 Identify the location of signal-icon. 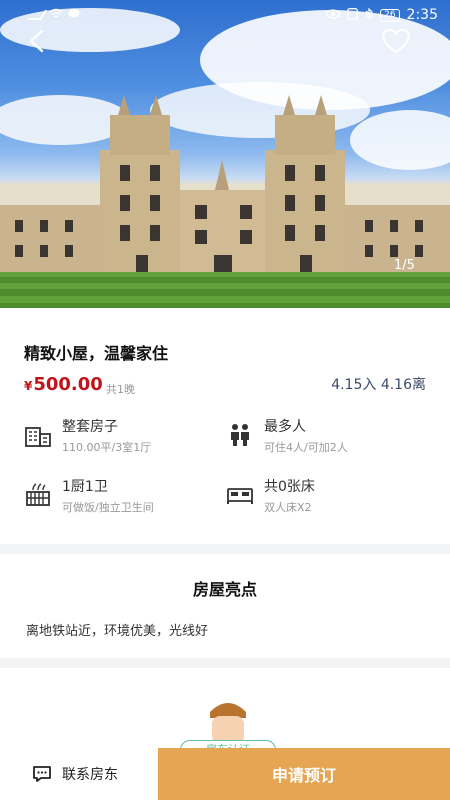
(37, 15).